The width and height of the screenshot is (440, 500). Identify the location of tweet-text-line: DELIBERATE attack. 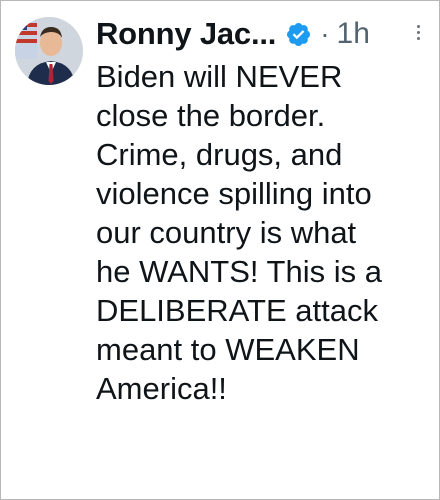
(237, 310).